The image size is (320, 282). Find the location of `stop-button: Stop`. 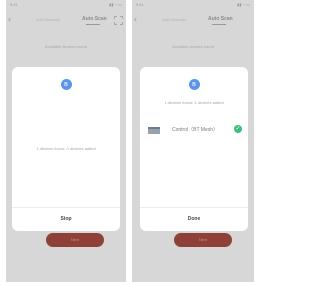

stop-button: Stop is located at coordinates (66, 219).